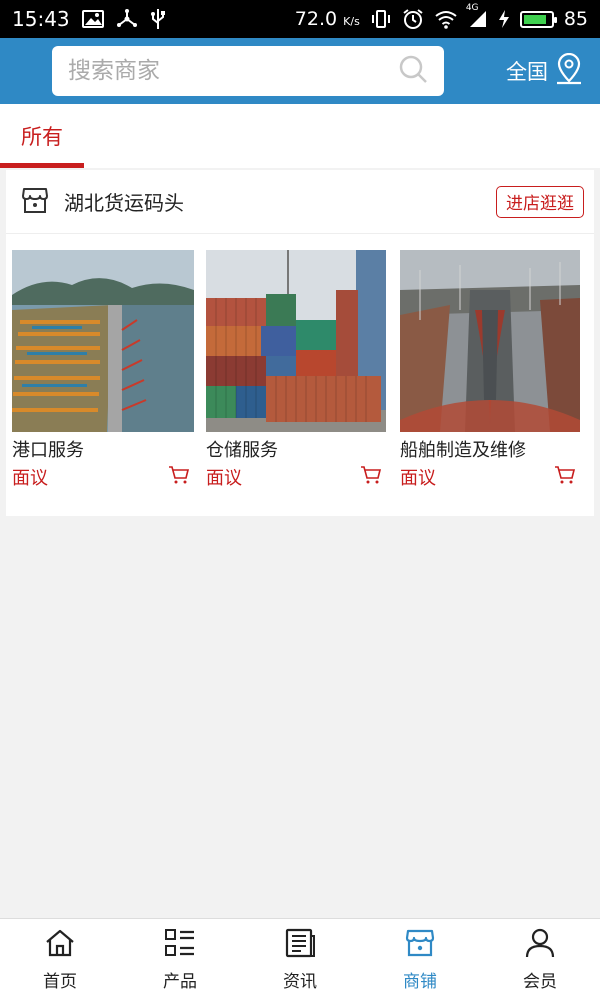 Image resolution: width=600 pixels, height=1000 pixels. Describe the element at coordinates (48, 450) in the screenshot. I see `product-name: 港口服务` at that location.